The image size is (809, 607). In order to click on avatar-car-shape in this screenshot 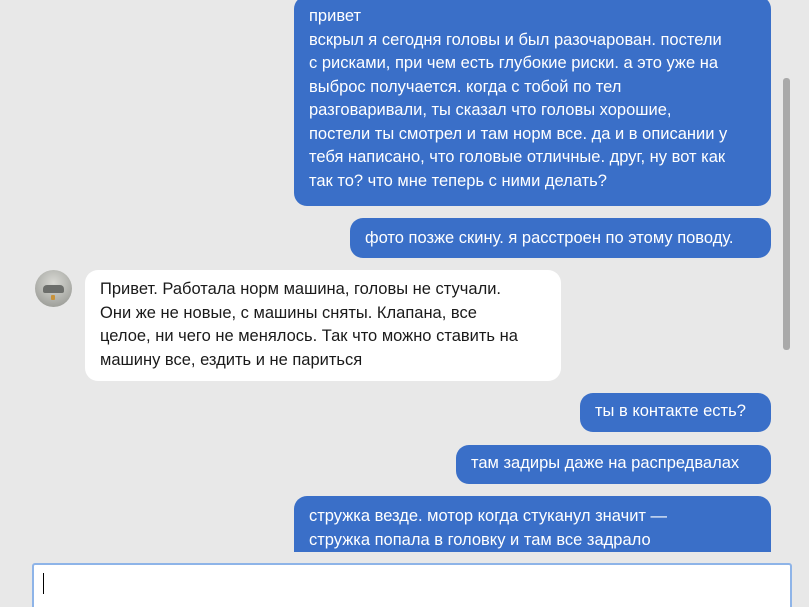, I will do `click(53, 289)`.